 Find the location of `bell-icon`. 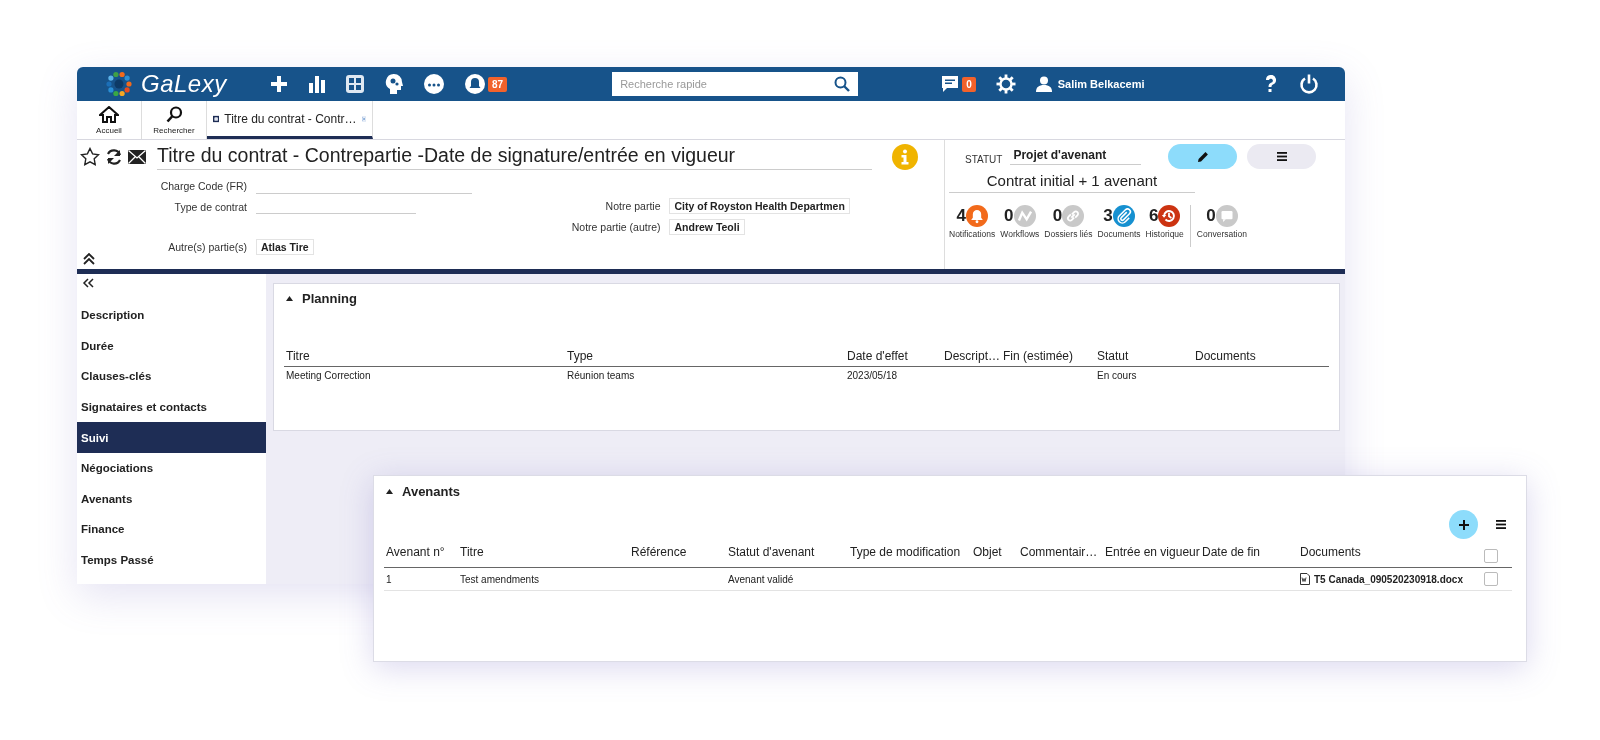

bell-icon is located at coordinates (475, 84).